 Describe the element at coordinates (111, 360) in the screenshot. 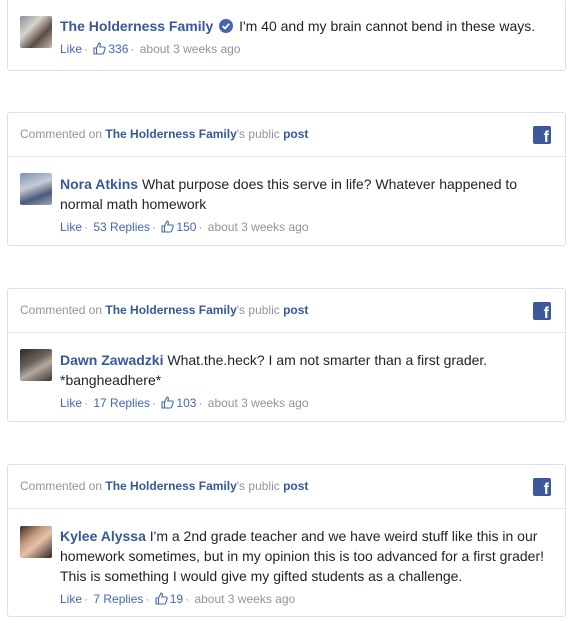

I see `commenter-name: Dawn Zawadzki` at that location.